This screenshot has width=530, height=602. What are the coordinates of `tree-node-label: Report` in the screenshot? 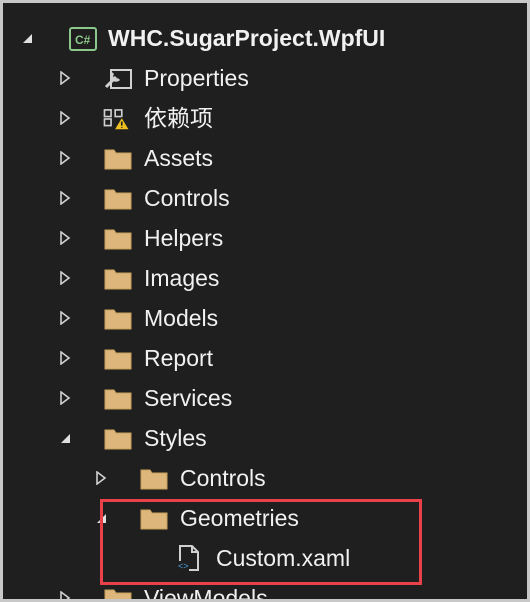 It's located at (179, 358).